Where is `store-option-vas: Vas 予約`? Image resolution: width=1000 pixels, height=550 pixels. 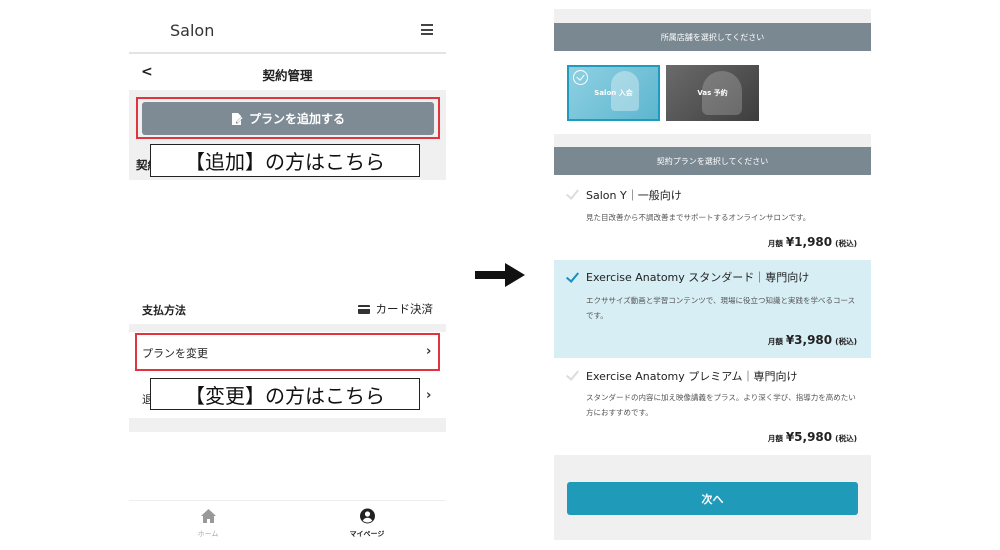 store-option-vas: Vas 予約 is located at coordinates (712, 93).